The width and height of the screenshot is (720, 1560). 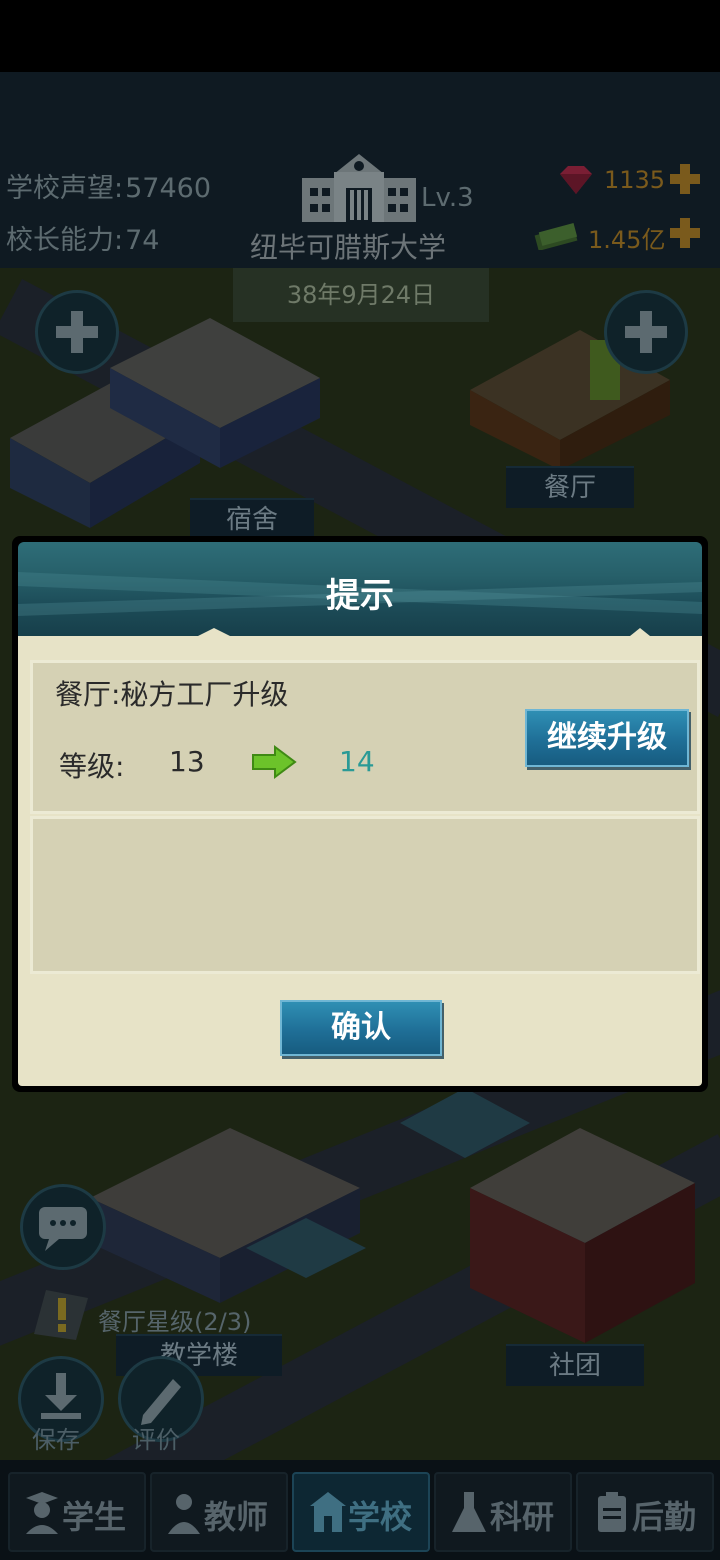 I want to click on nav-tab-school: 学校, so click(x=361, y=1512).